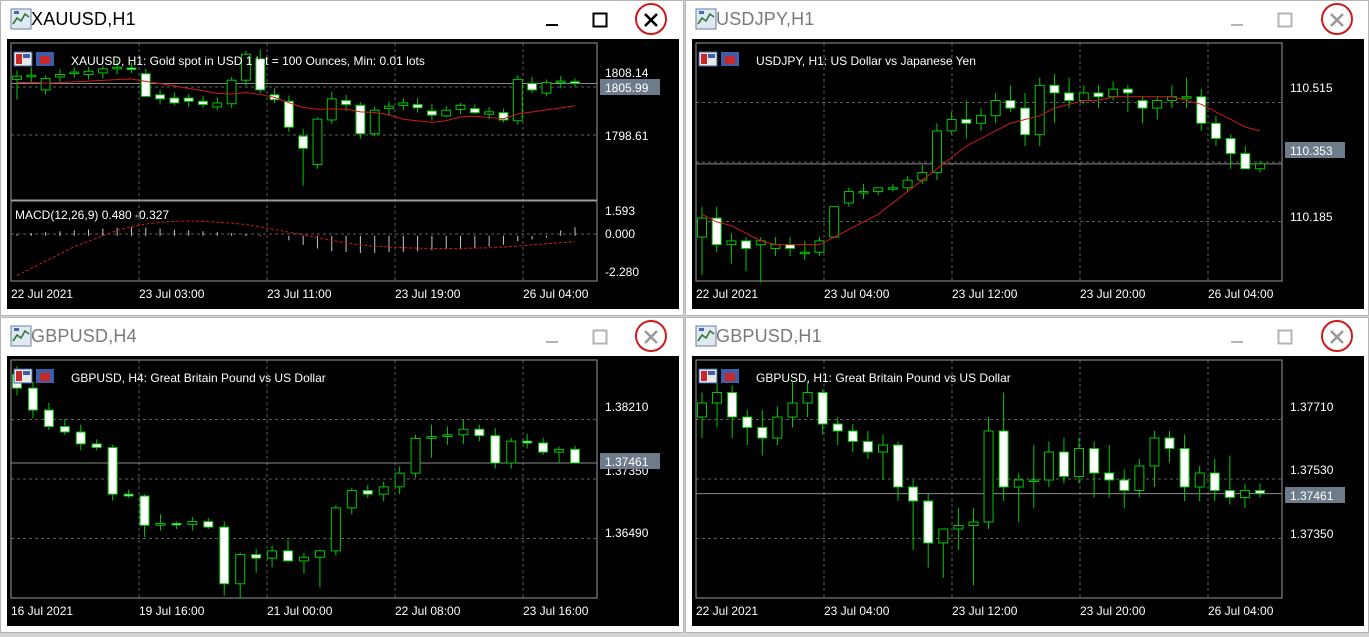  Describe the element at coordinates (296, 100) in the screenshot. I see `moving-average-line` at that location.